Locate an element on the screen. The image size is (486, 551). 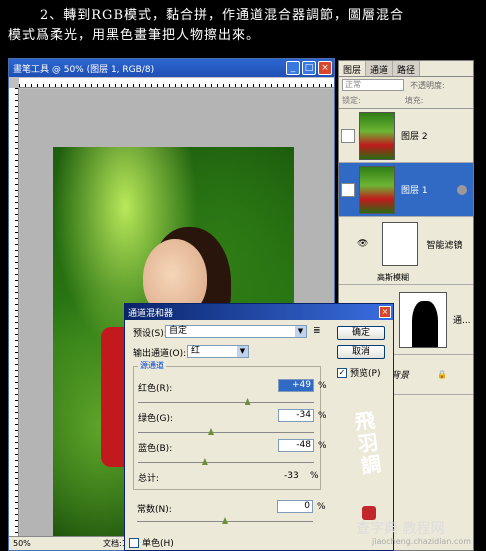
preset-select: 自定 ▼ is located at coordinates (236, 331).